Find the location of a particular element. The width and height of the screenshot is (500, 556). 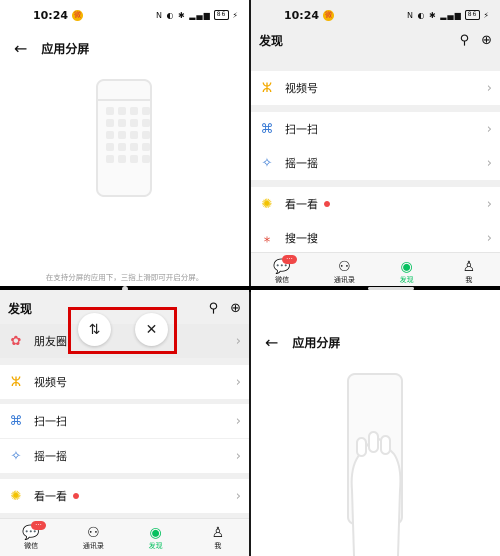

swap-windows-button: ⇅ is located at coordinates (94, 329).